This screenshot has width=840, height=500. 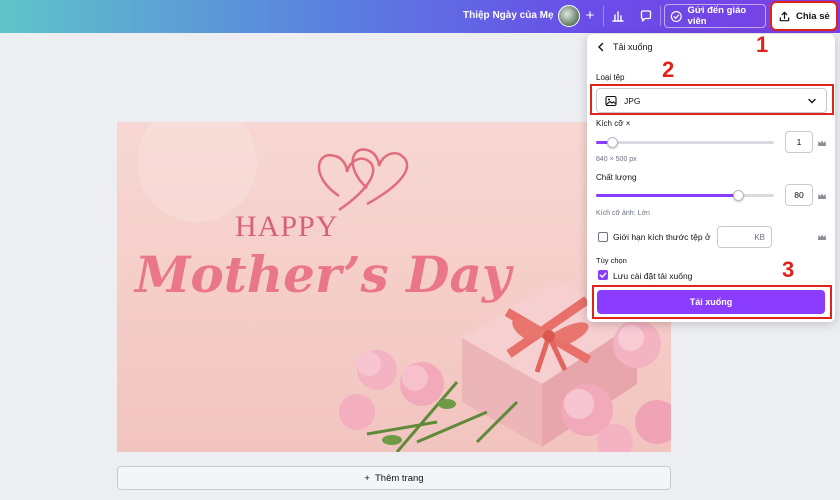 What do you see at coordinates (323, 274) in the screenshot?
I see `mothers-day-text: Mother’s Day` at bounding box center [323, 274].